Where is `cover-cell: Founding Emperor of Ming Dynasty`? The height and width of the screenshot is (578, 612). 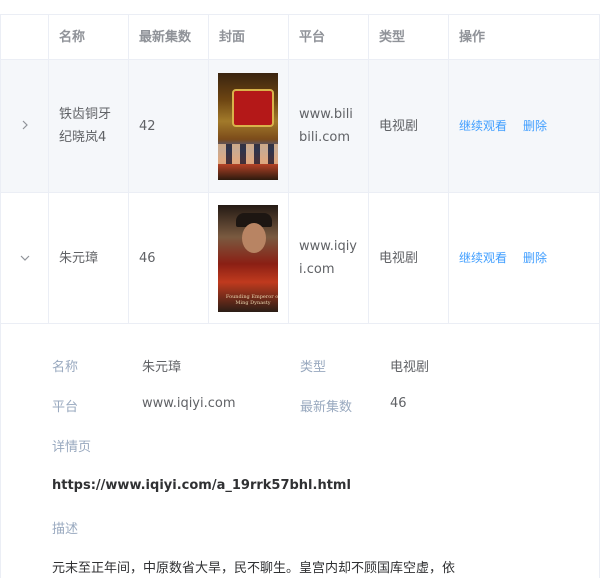
cover-cell: Founding Emperor of Ming Dynasty is located at coordinates (249, 258).